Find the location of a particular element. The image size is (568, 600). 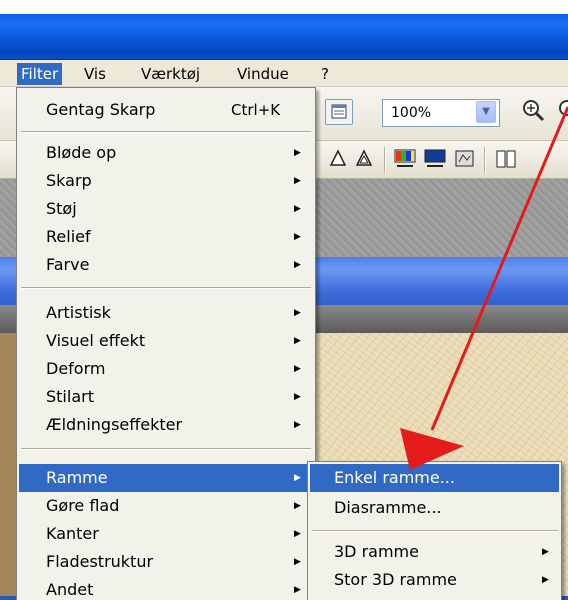

menu-item-relief: Relief ▶ is located at coordinates (166, 237).